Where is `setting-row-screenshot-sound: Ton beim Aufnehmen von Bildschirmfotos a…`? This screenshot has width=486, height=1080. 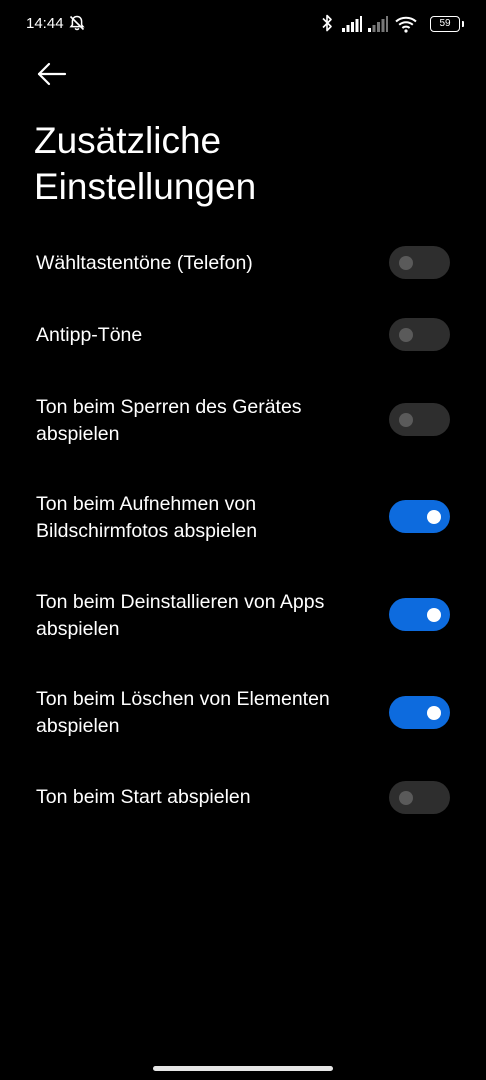
setting-row-screenshot-sound: Ton beim Aufnehmen von Bildschirmfotos a… is located at coordinates (243, 520).